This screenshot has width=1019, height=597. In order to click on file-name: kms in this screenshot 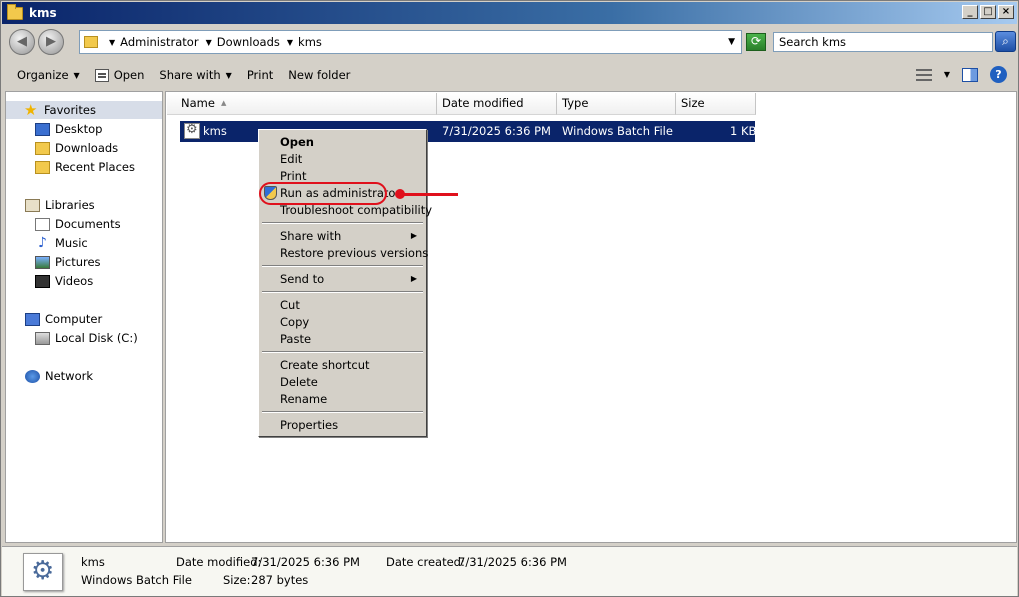, I will do `click(215, 131)`.